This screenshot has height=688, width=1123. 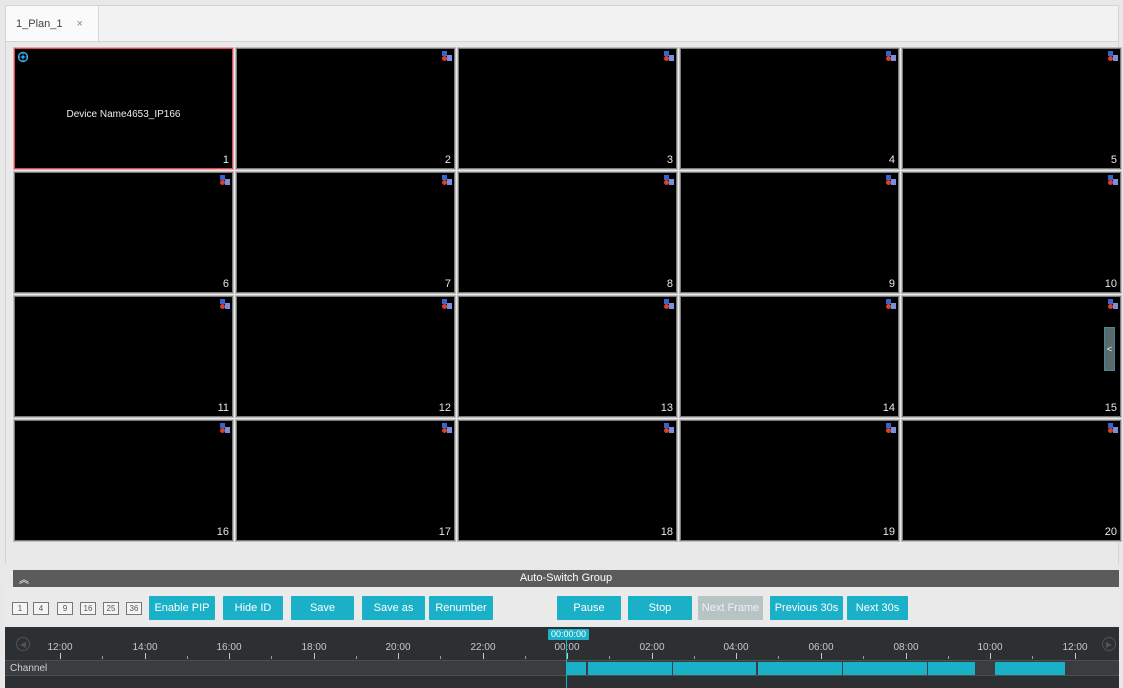 I want to click on video-cell: 16, so click(x=123, y=480).